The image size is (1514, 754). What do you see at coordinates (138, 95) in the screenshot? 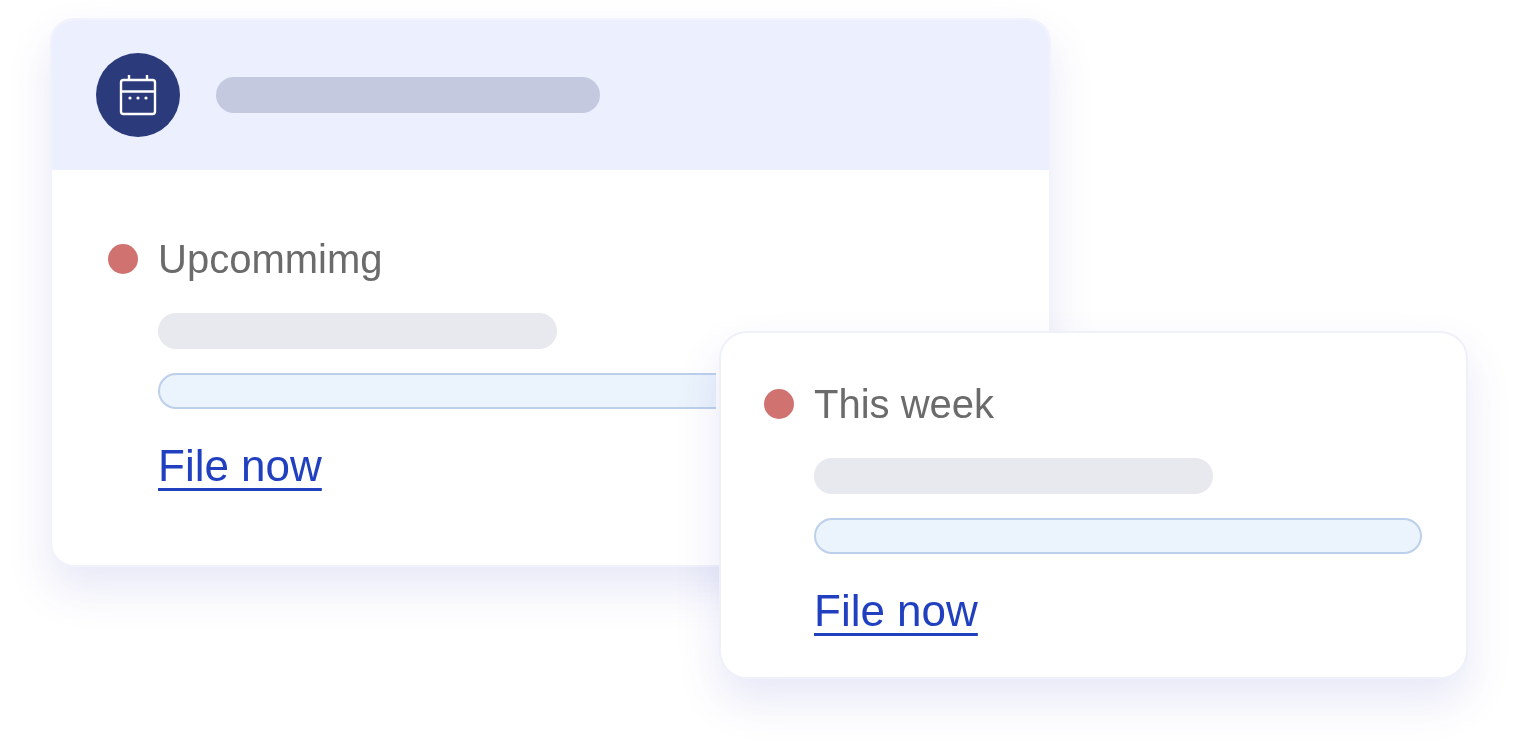
I see `calendar-icon` at bounding box center [138, 95].